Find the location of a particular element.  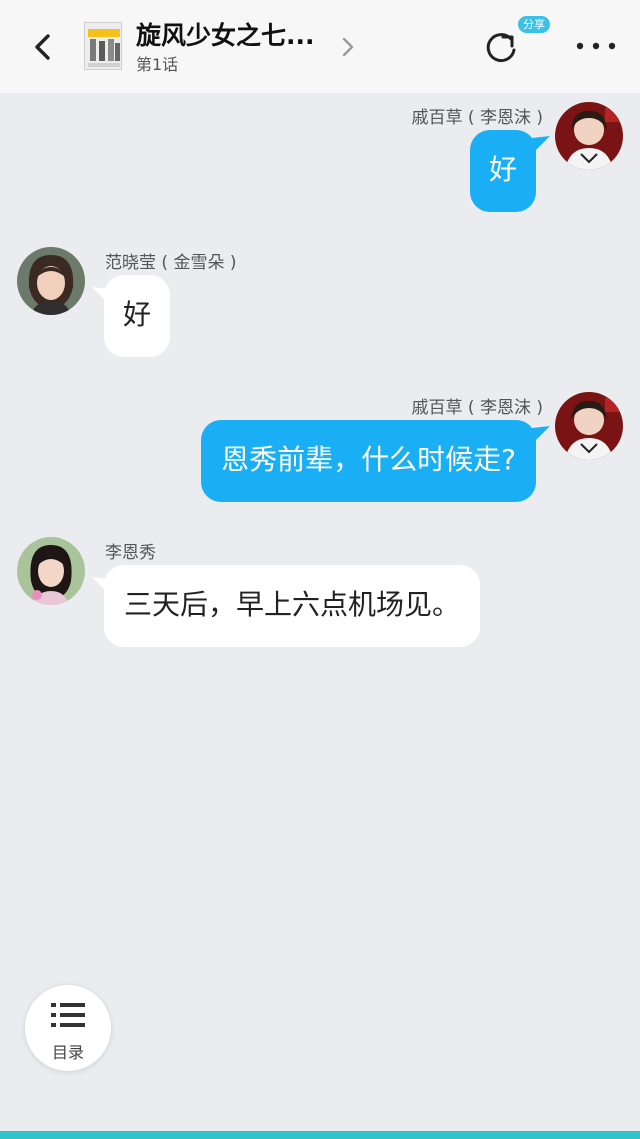

list-icon is located at coordinates (68, 1015).